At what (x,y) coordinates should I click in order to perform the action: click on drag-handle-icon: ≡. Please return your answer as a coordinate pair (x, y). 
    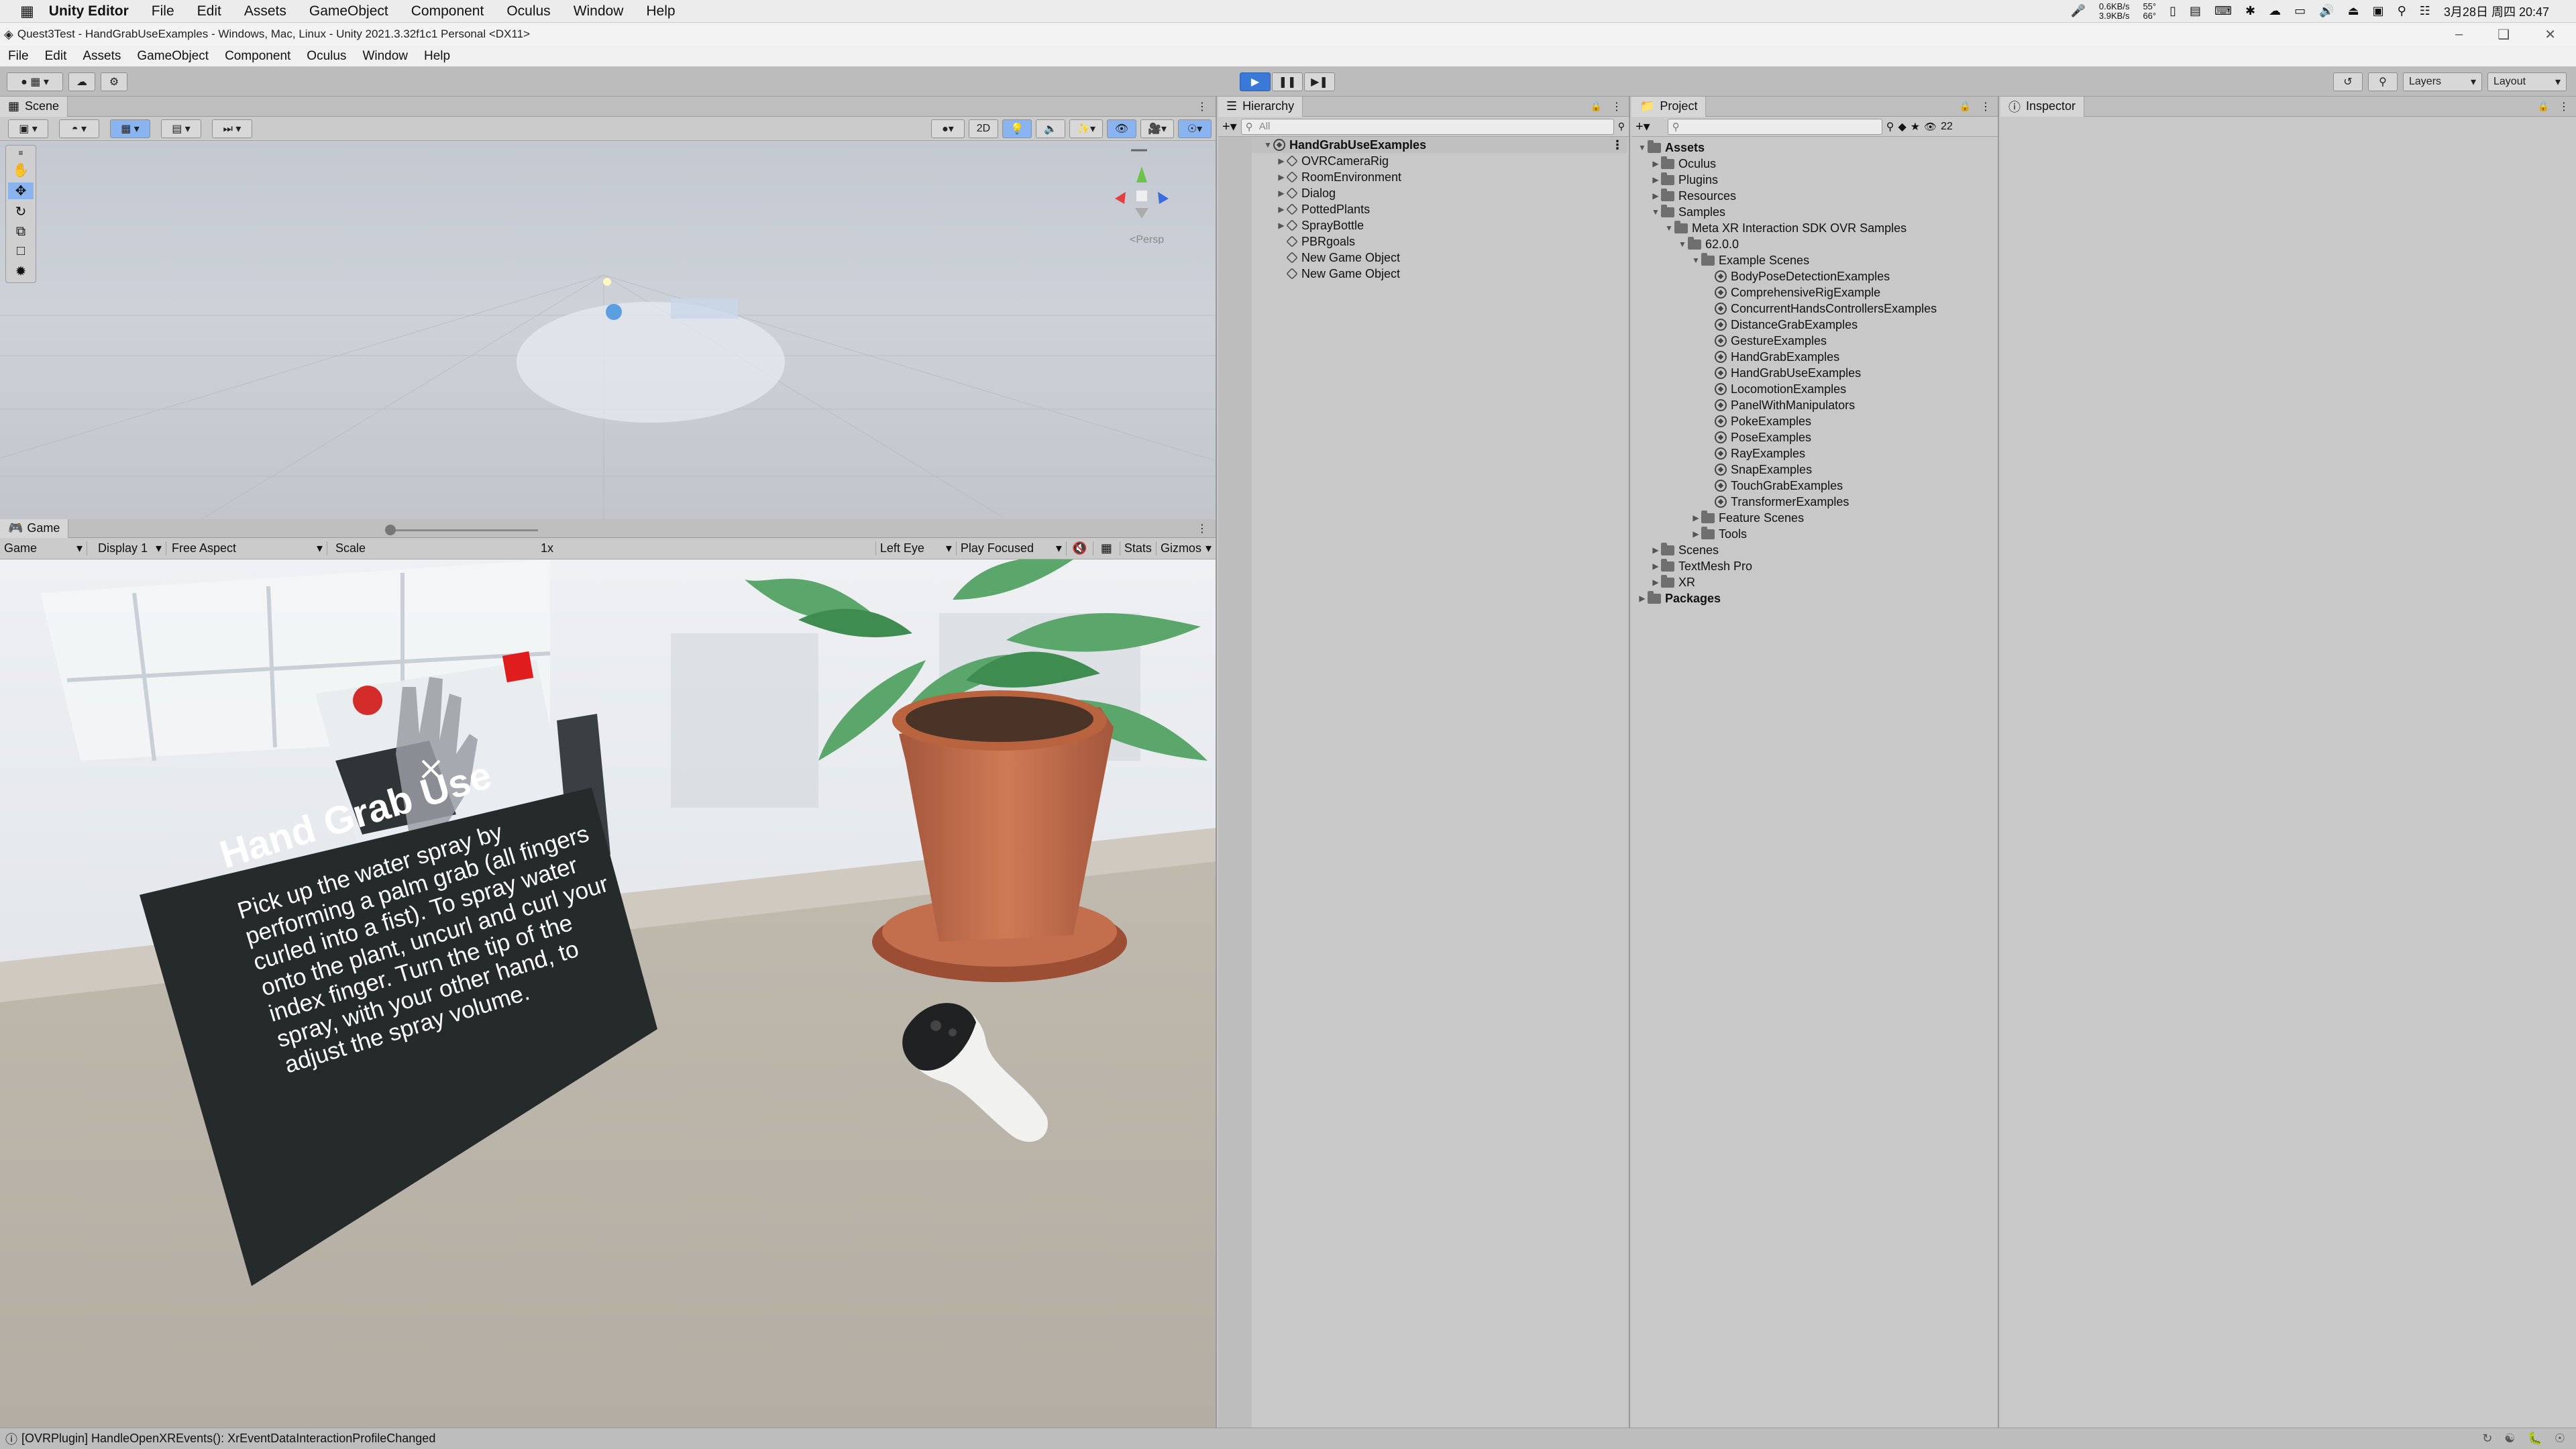
    Looking at the image, I should click on (20, 153).